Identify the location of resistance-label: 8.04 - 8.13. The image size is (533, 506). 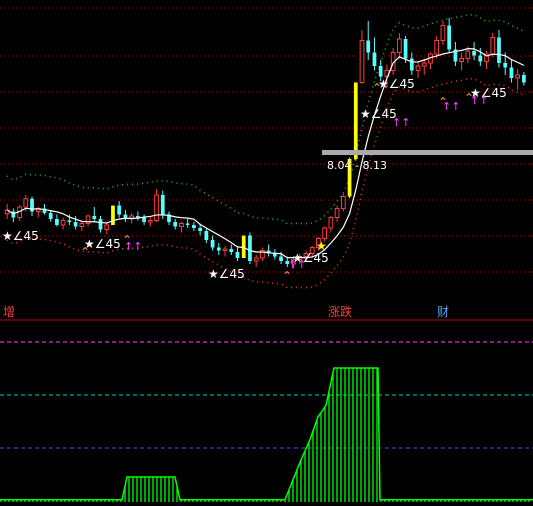
(357, 165).